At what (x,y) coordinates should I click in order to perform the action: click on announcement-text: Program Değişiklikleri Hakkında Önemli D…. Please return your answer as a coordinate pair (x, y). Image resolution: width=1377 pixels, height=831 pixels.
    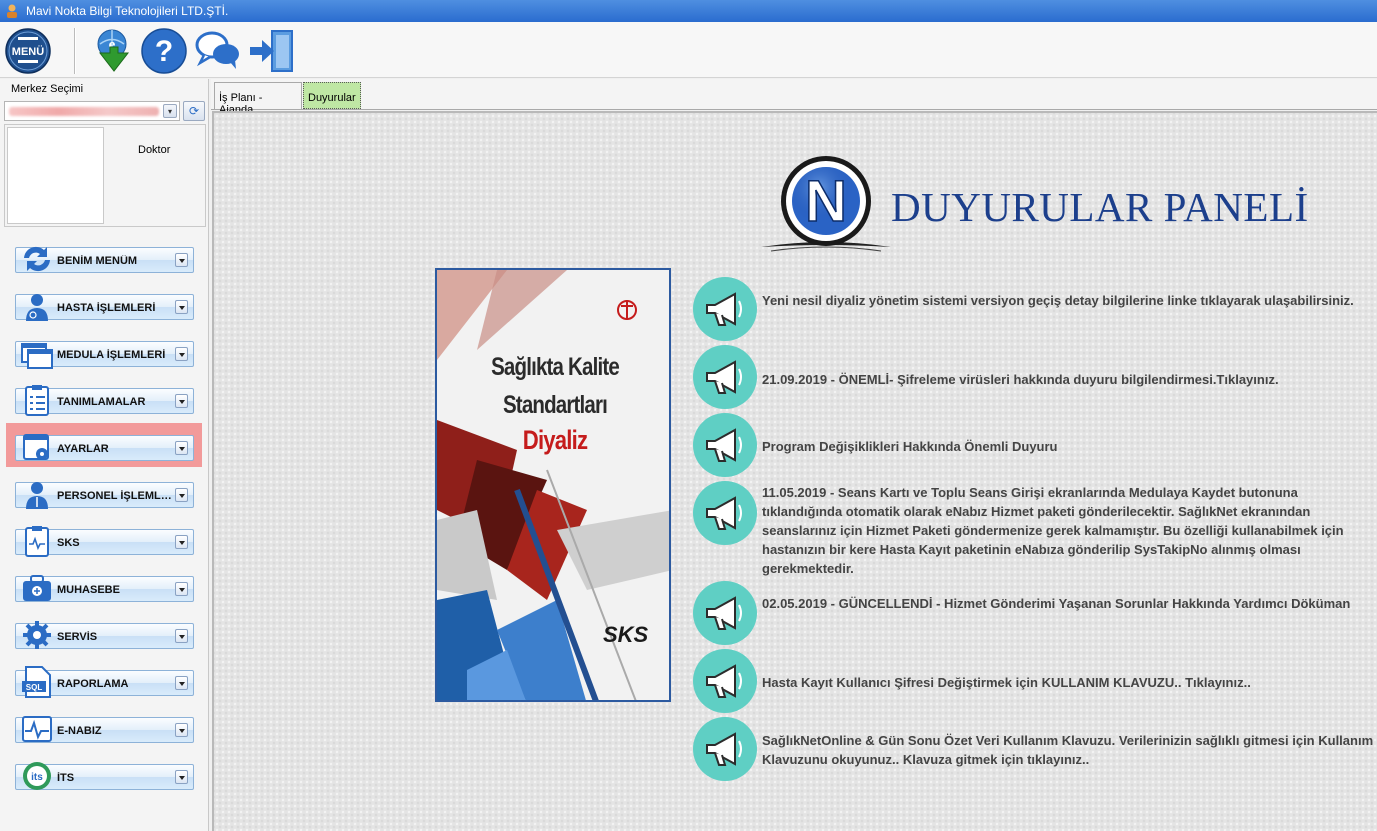
    Looking at the image, I should click on (1069, 446).